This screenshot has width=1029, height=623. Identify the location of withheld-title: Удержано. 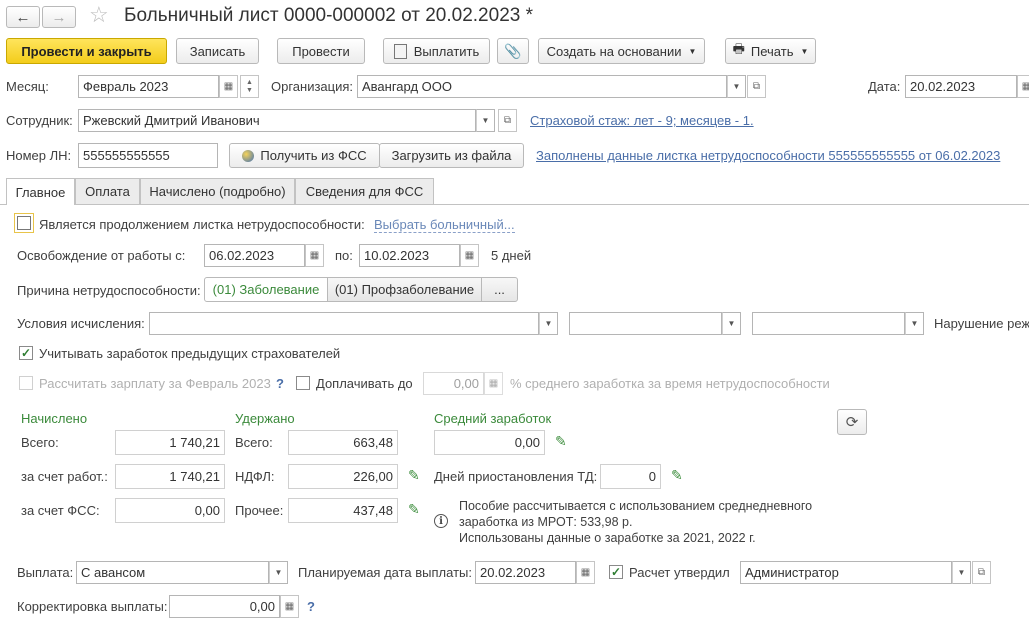
(265, 418).